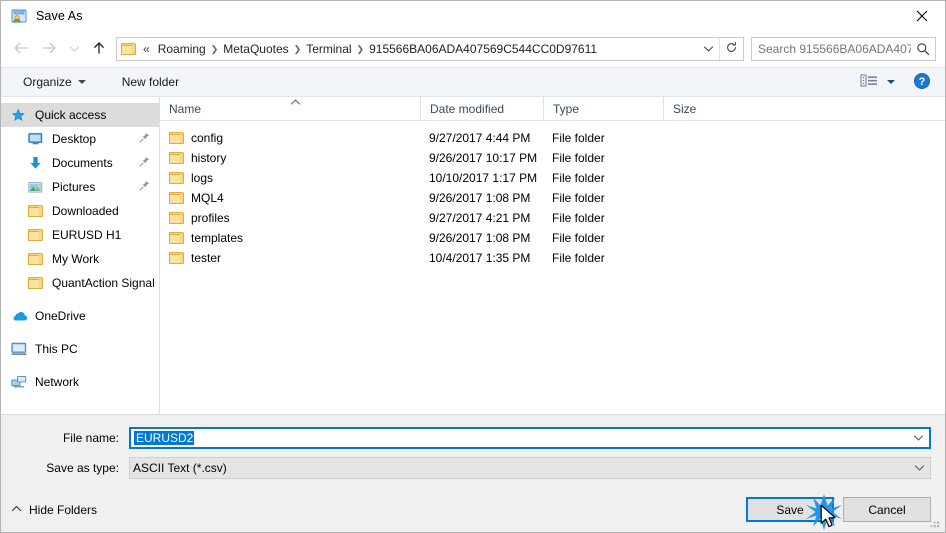 The height and width of the screenshot is (533, 946). I want to click on onedrive-icon, so click(21, 316).